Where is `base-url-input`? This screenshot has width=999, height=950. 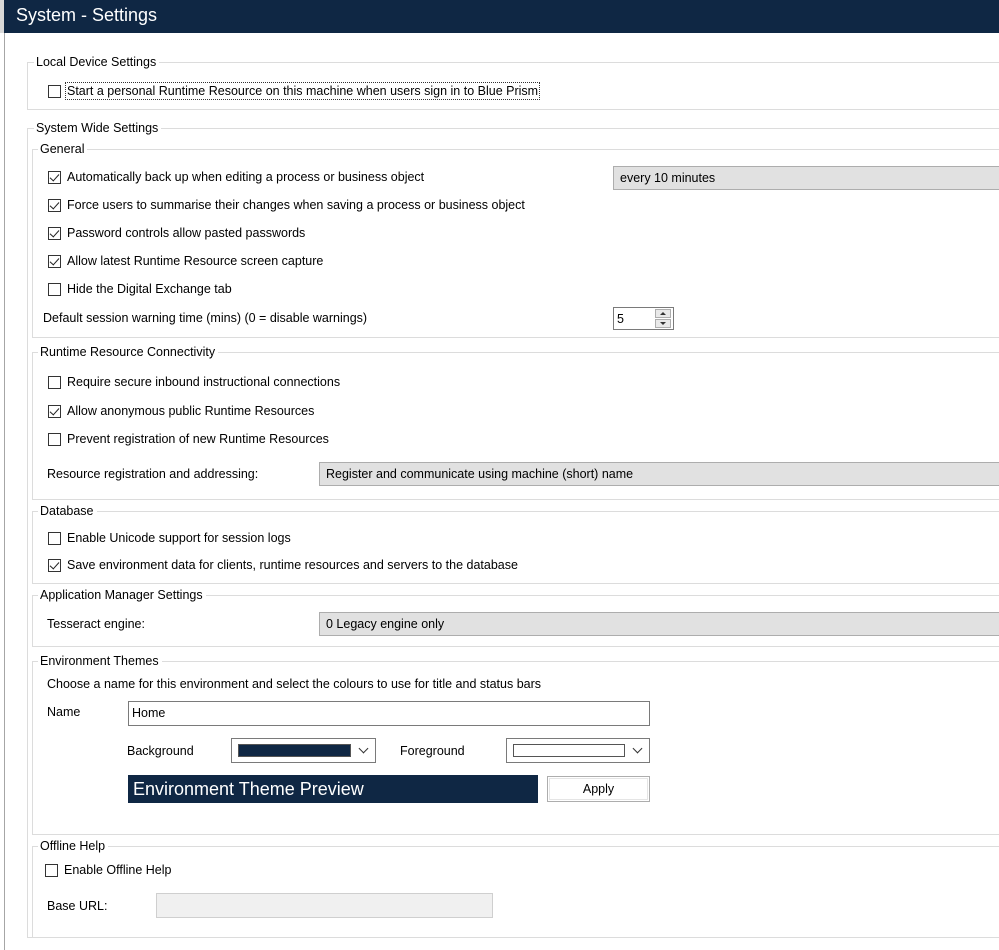
base-url-input is located at coordinates (324, 905).